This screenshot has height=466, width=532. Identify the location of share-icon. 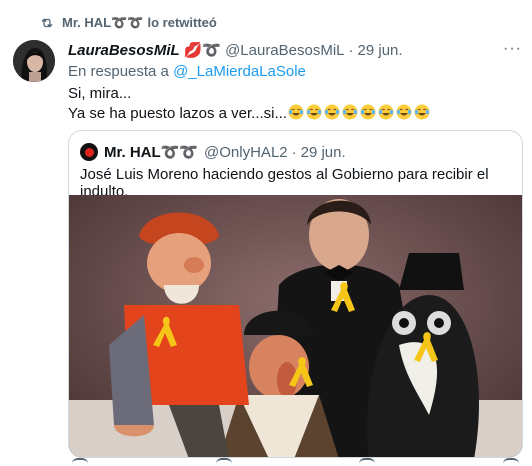
(510, 462).